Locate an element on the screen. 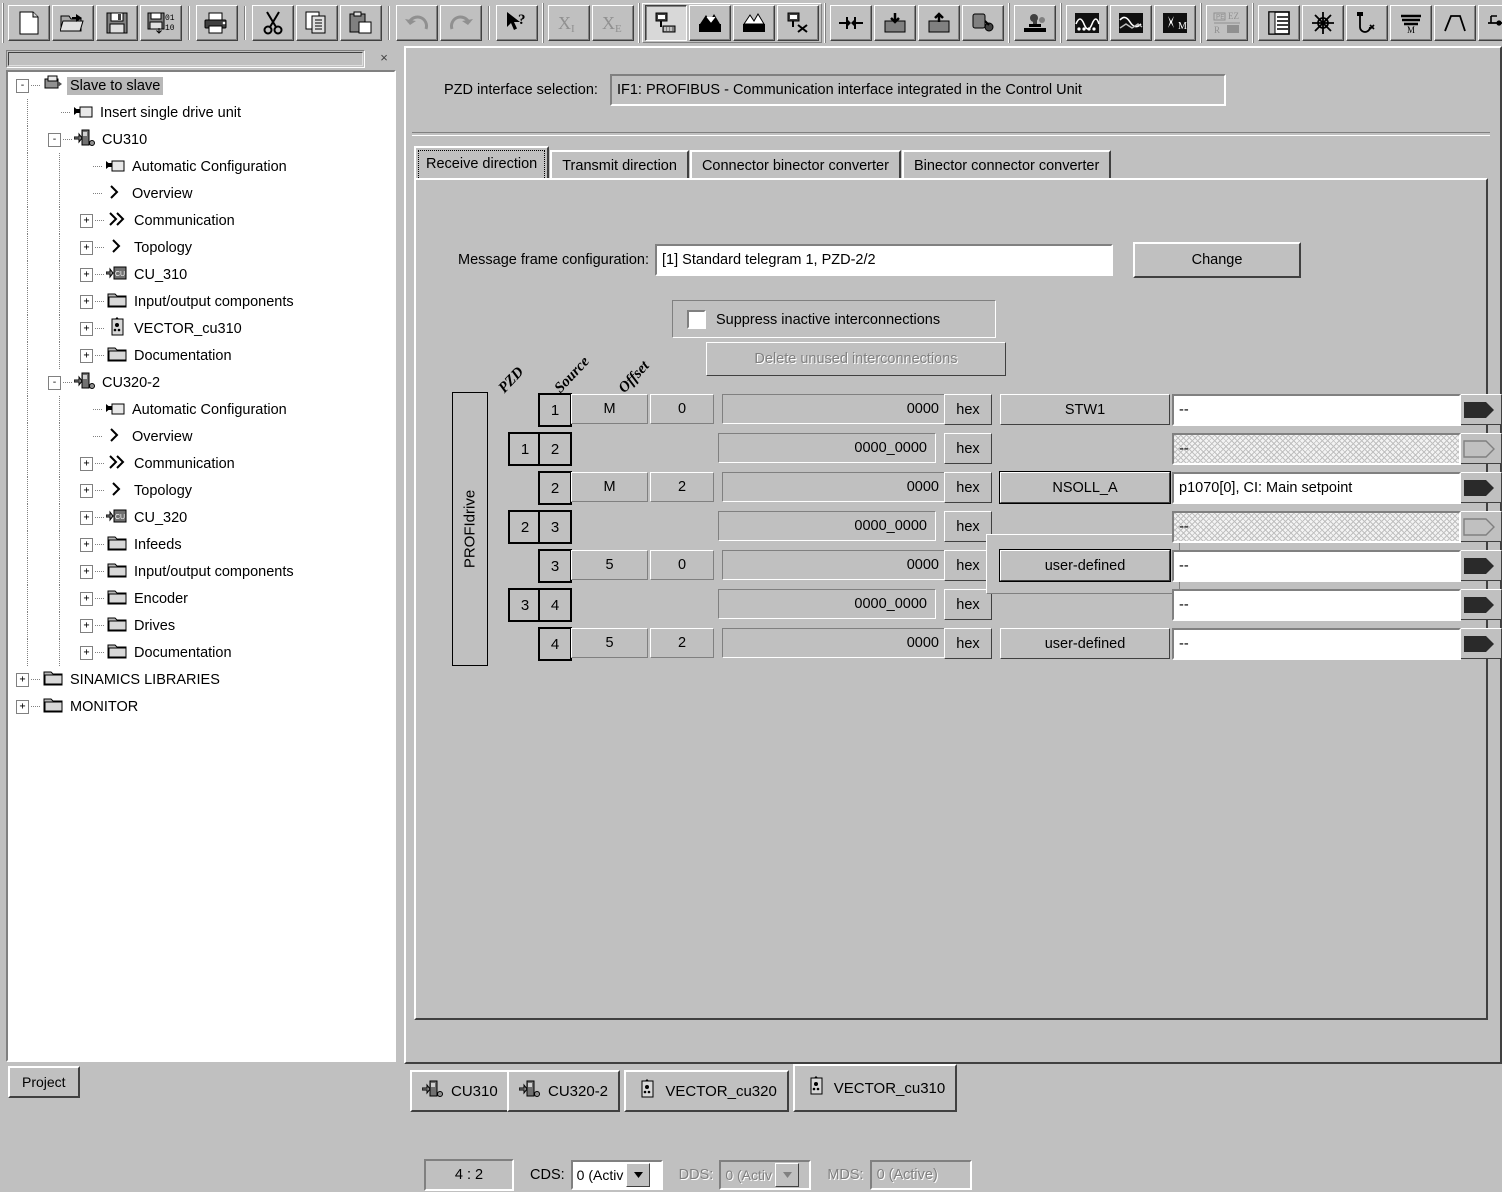 The image size is (1502, 1192). function-generator-icon is located at coordinates (1131, 22).